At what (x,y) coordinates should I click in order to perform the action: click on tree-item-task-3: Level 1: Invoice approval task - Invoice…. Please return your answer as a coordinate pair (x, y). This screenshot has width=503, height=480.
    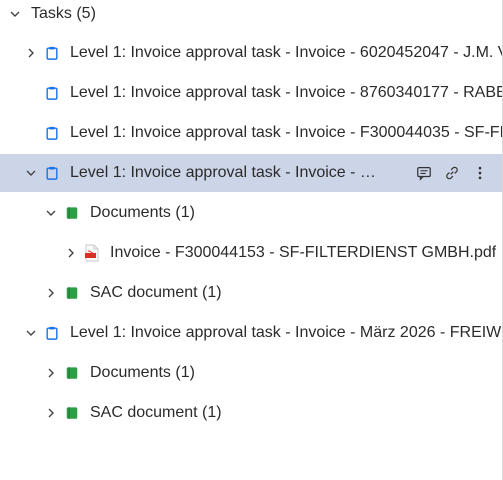
    Looking at the image, I should click on (251, 133).